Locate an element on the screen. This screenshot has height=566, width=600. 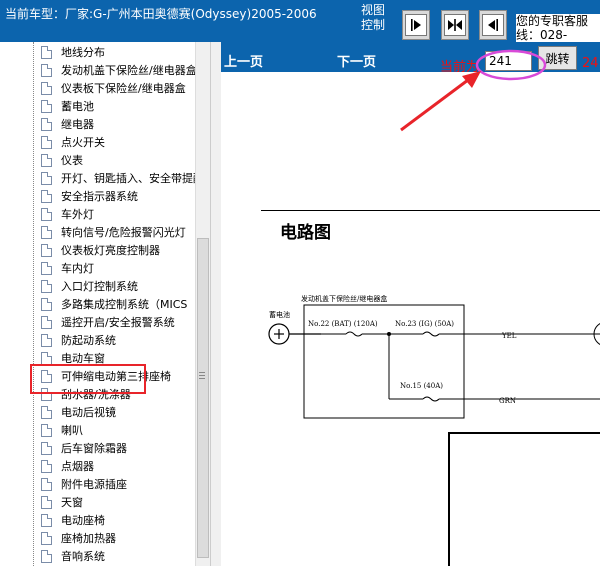
tree-item-label: 后车窗除霜器 is located at coordinates (94, 448).